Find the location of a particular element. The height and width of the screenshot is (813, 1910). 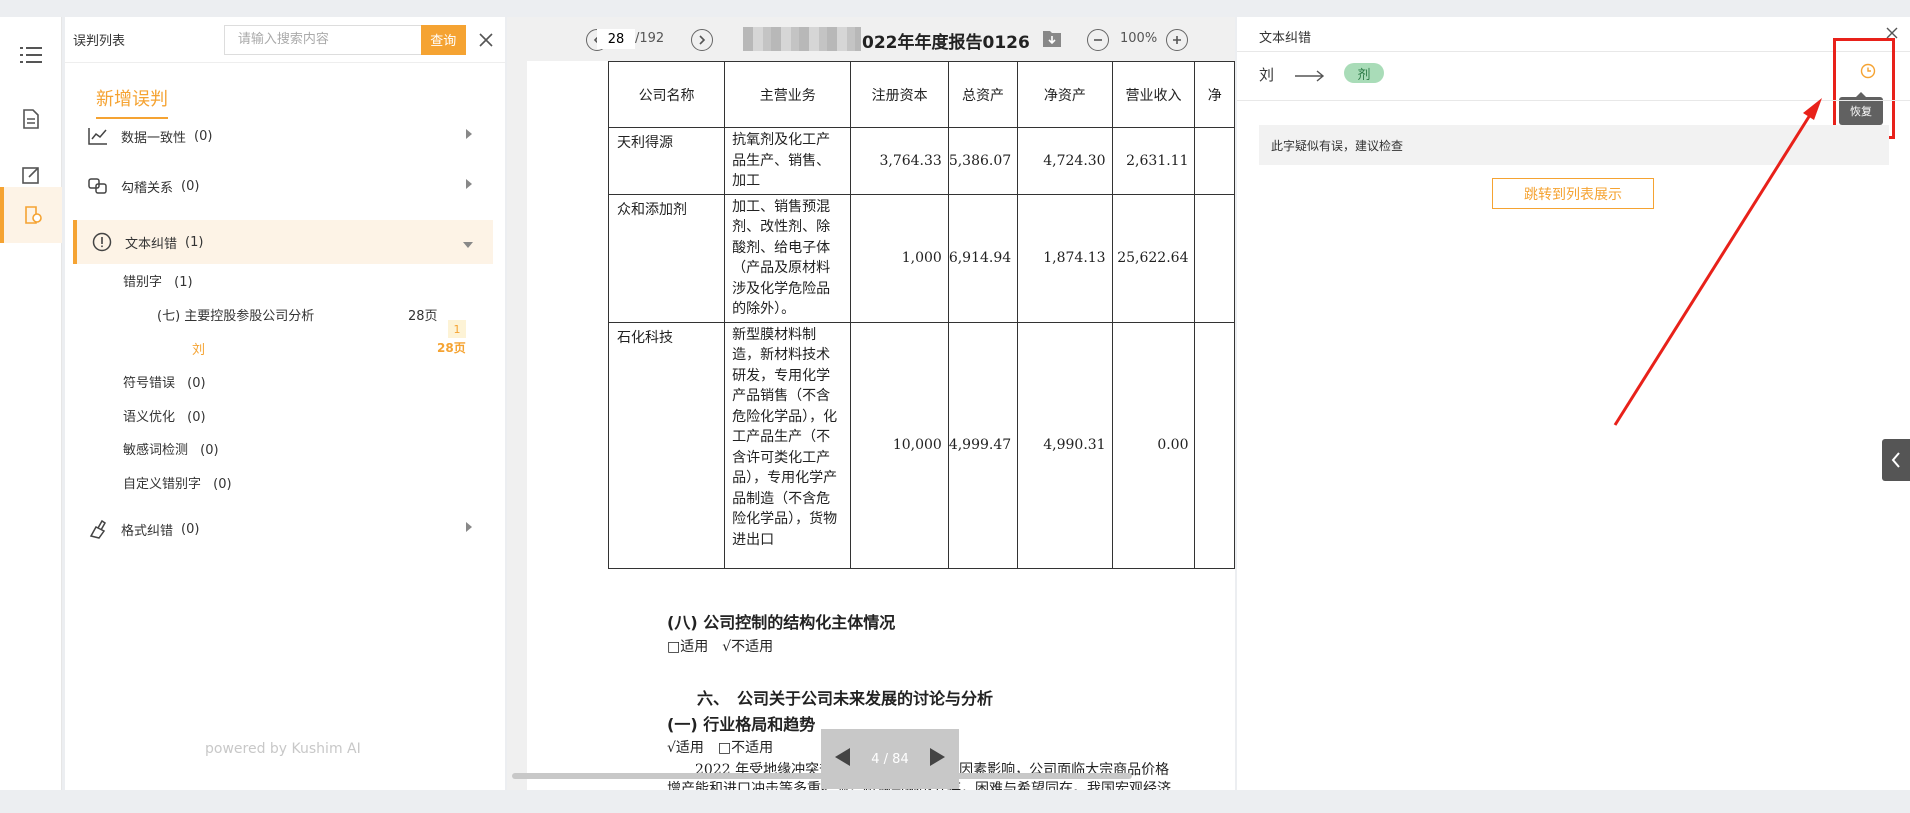

section-heading: (八) 公司控制的结构化主体情况 is located at coordinates (781, 622).